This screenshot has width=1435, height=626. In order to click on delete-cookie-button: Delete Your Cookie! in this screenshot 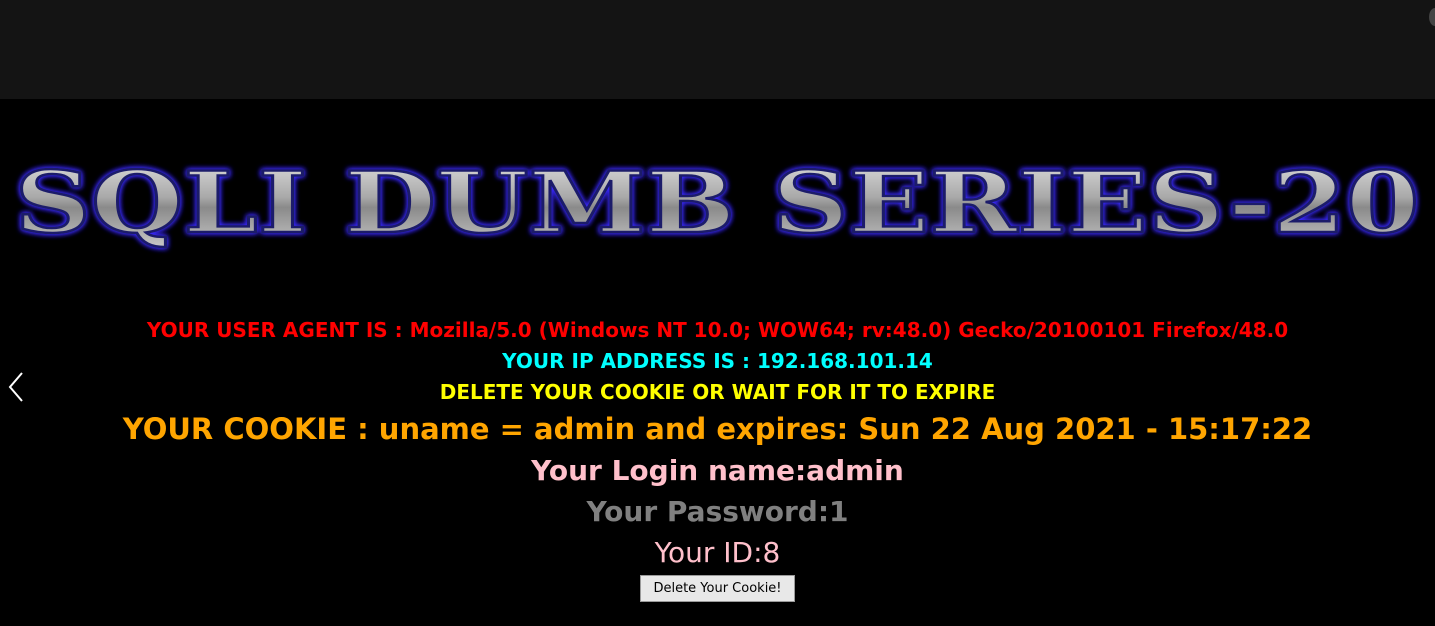, I will do `click(717, 588)`.